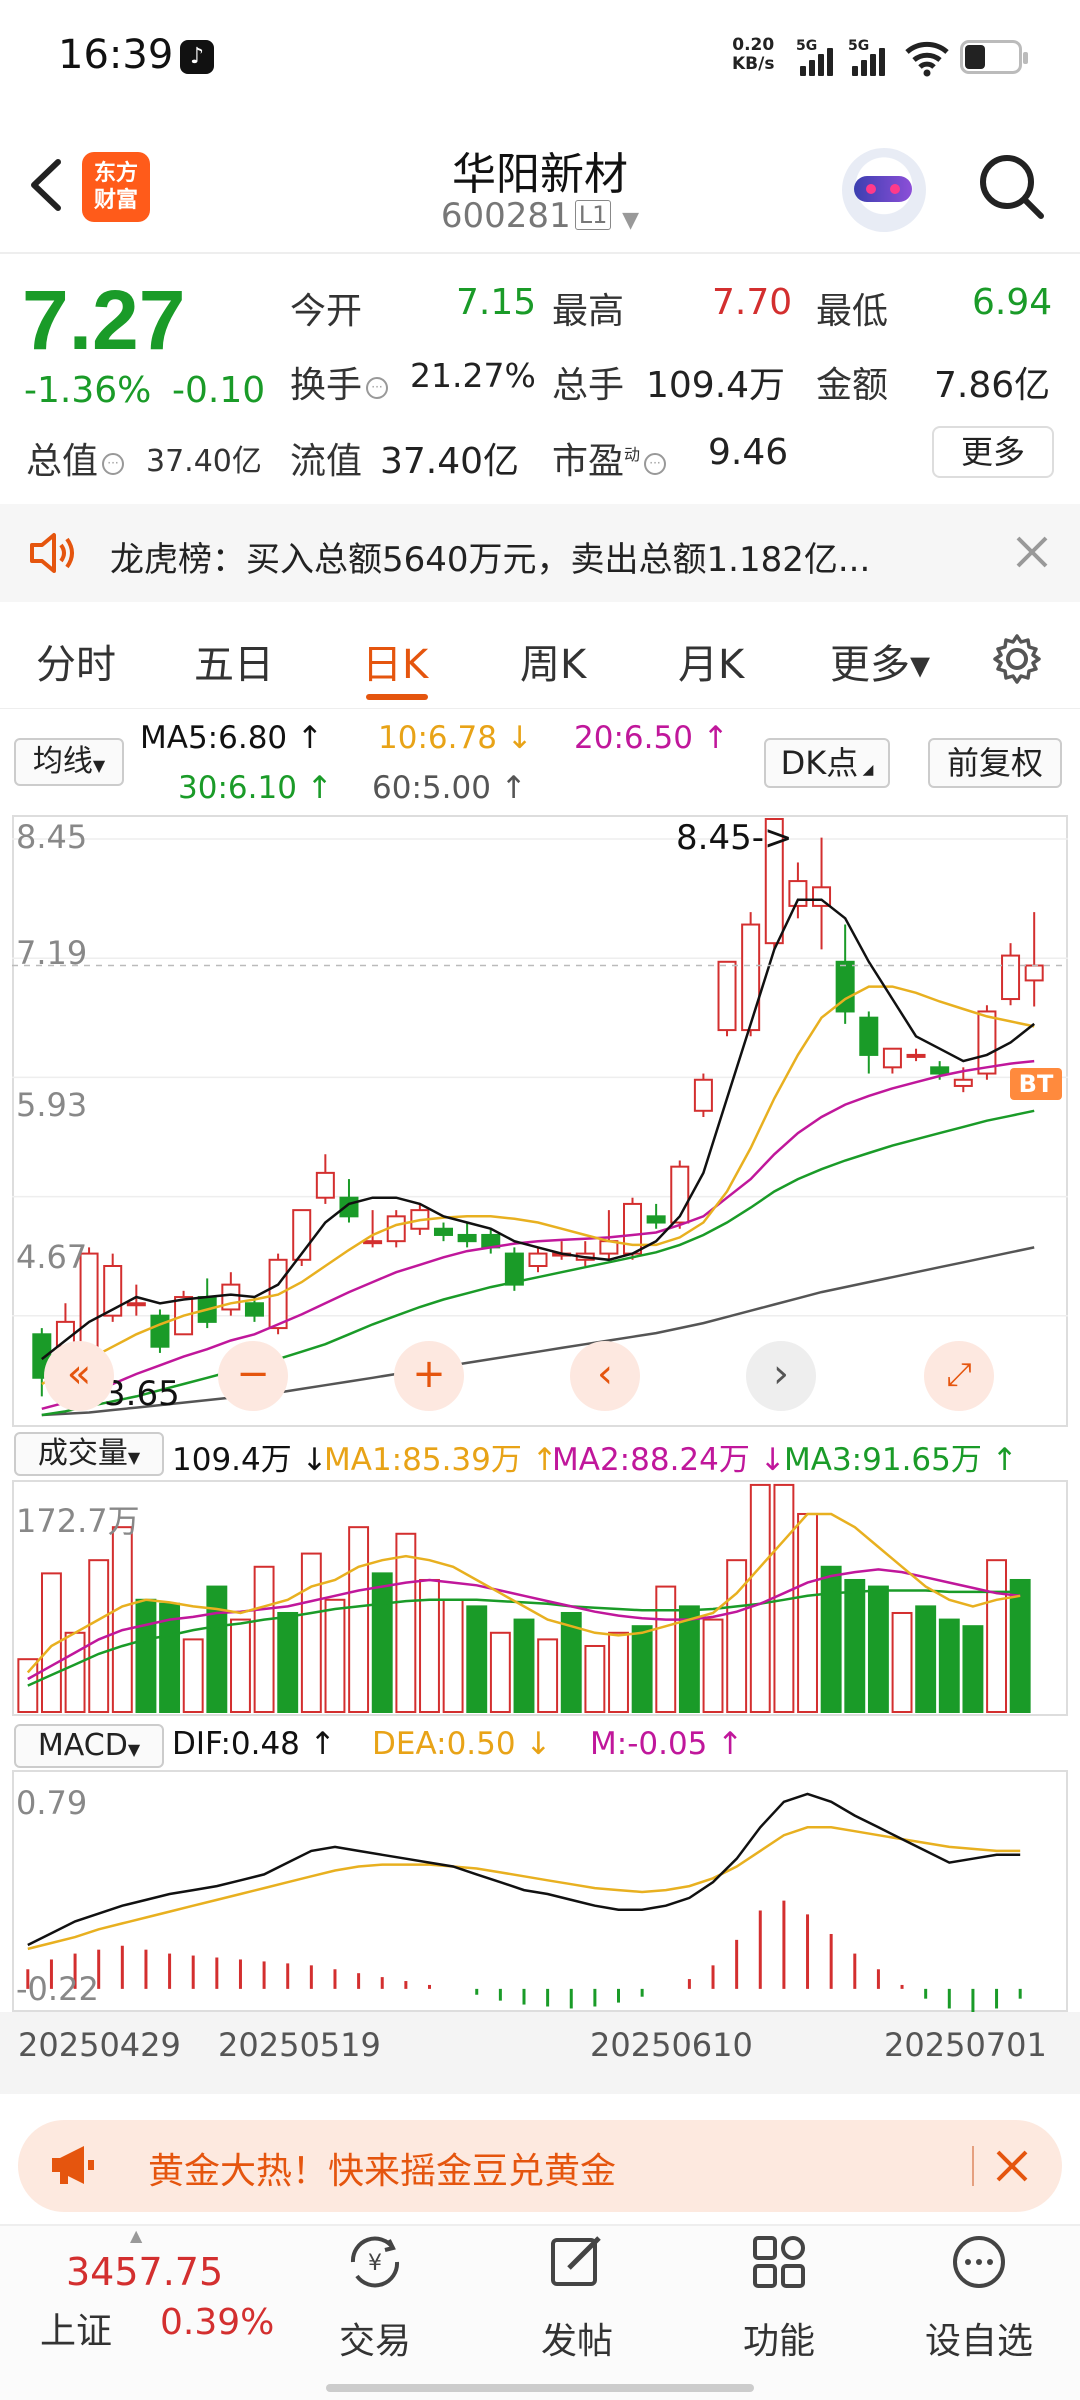  Describe the element at coordinates (231, 738) in the screenshot. I see `ma5-value: MA5:6.80` at that location.